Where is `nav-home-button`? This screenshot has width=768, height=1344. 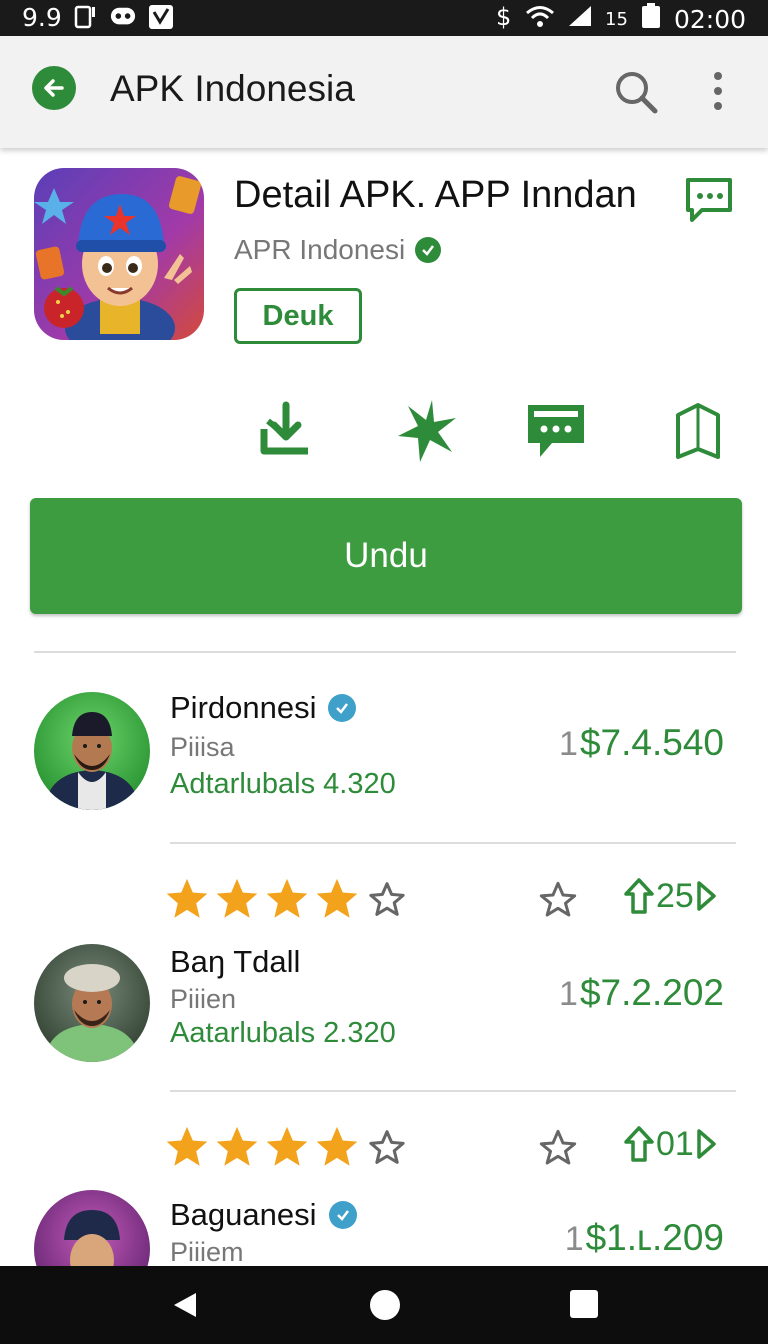 nav-home-button is located at coordinates (385, 1305).